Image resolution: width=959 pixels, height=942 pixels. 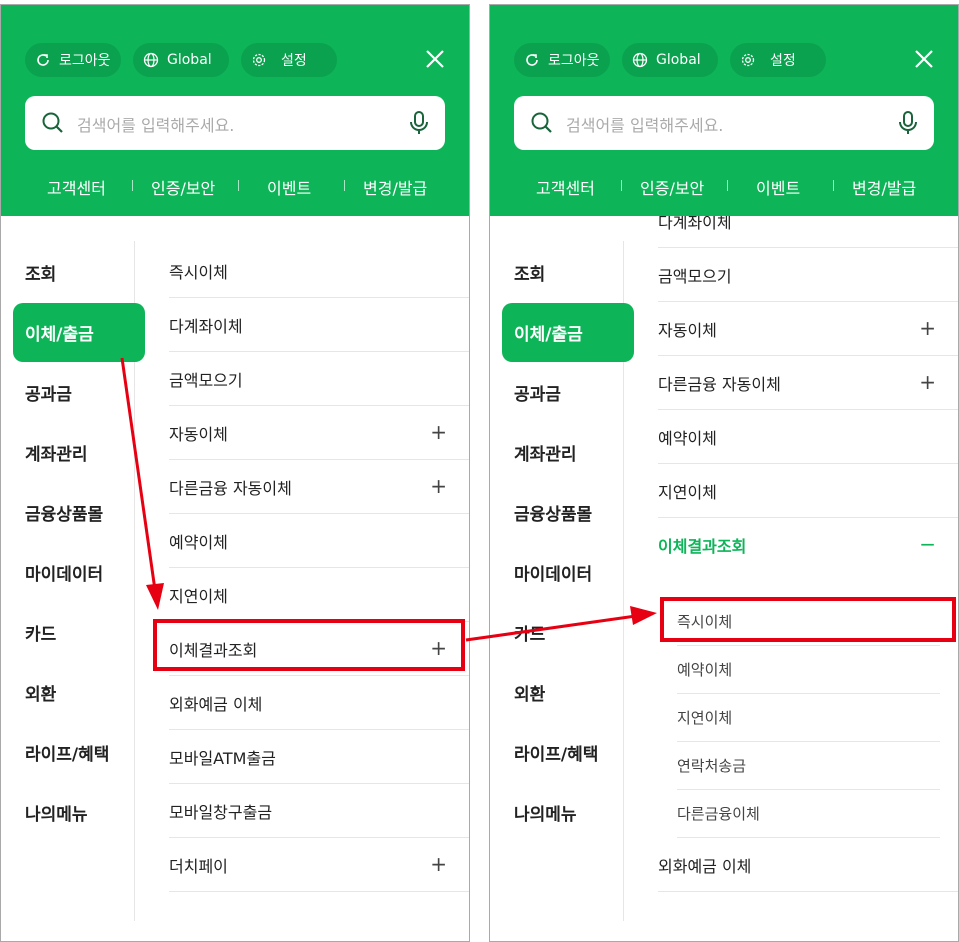 What do you see at coordinates (319, 811) in the screenshot?
I see `submenu-item: 모바일창구출금` at bounding box center [319, 811].